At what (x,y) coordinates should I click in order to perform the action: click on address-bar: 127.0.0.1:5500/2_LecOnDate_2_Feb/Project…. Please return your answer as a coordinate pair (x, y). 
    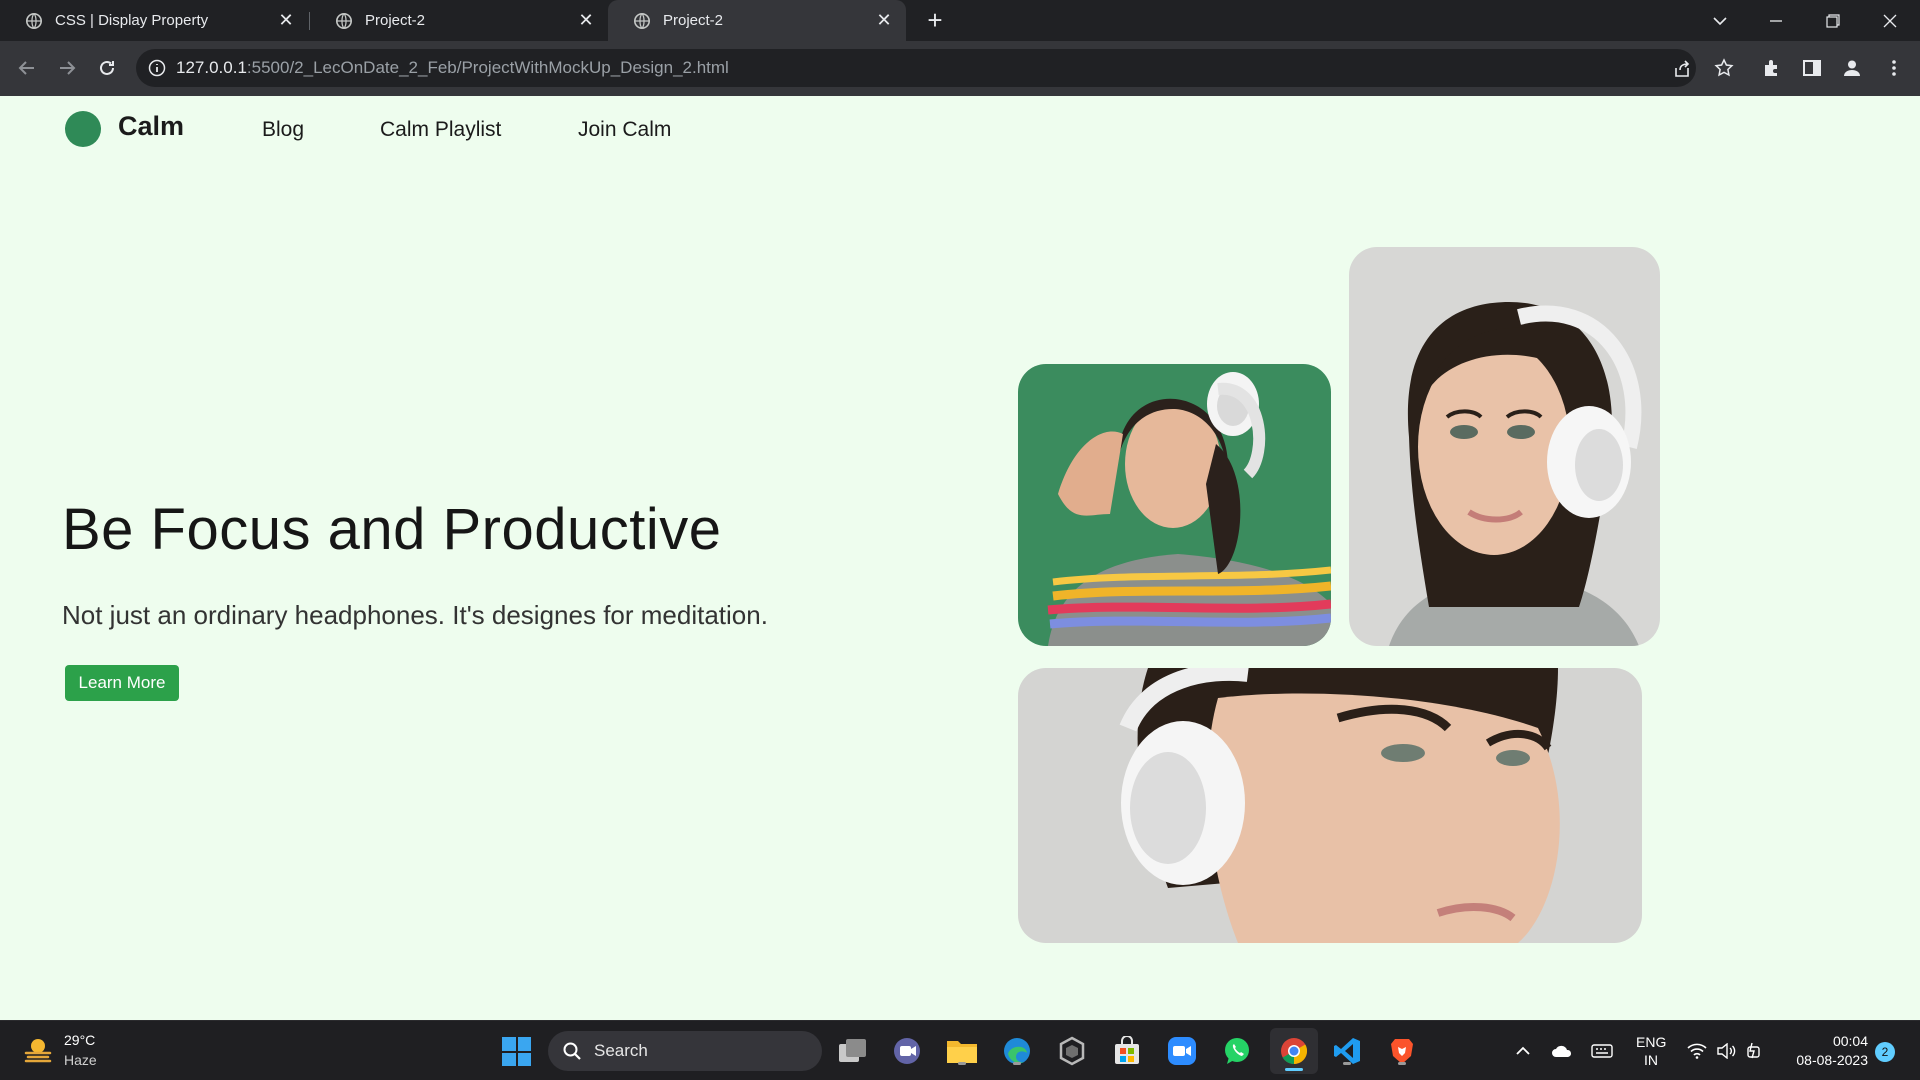
    Looking at the image, I should click on (916, 68).